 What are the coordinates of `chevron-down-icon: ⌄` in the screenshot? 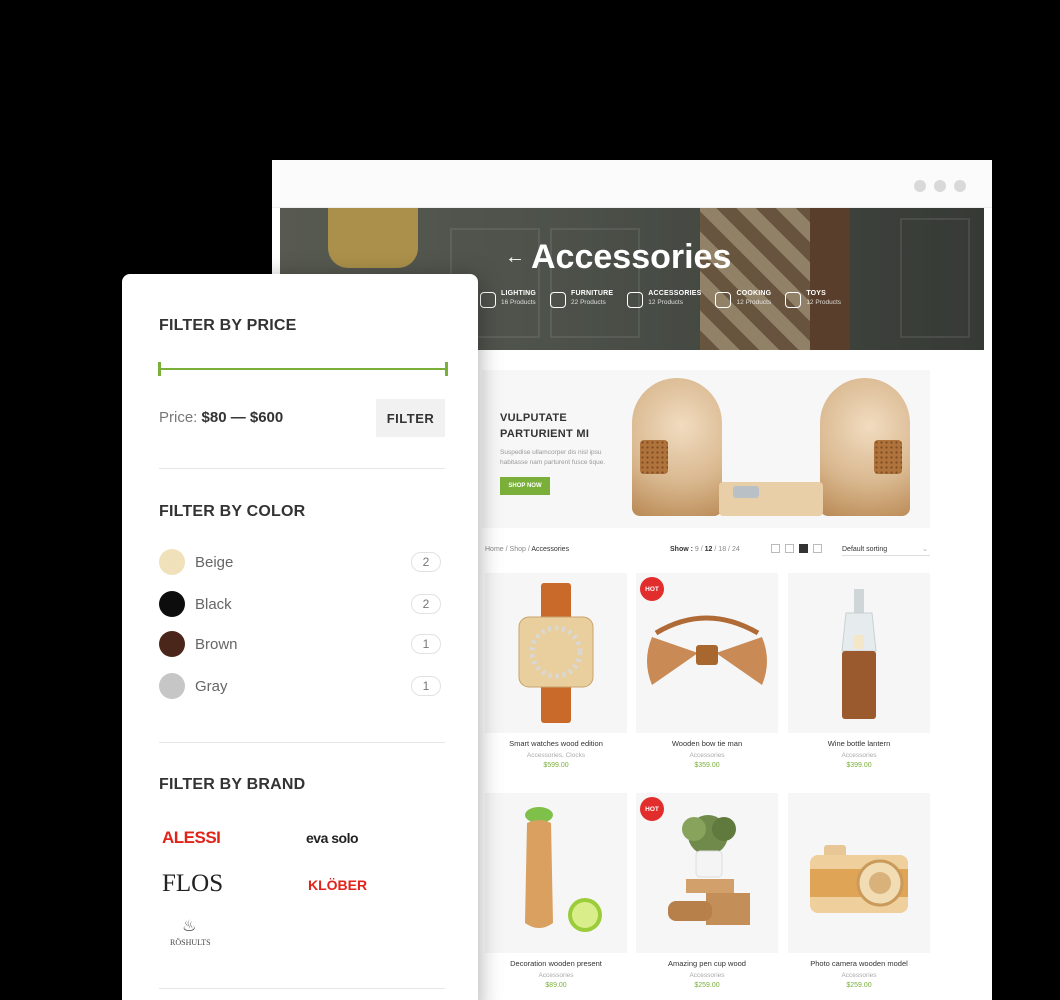 It's located at (925, 549).